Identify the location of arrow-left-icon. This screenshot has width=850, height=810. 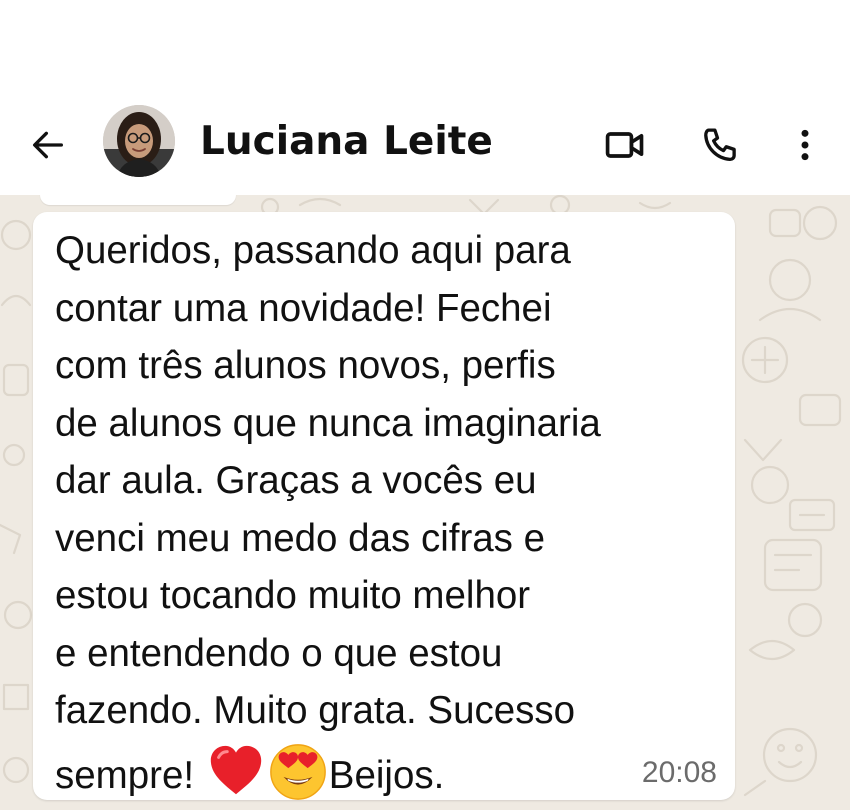
(48, 145).